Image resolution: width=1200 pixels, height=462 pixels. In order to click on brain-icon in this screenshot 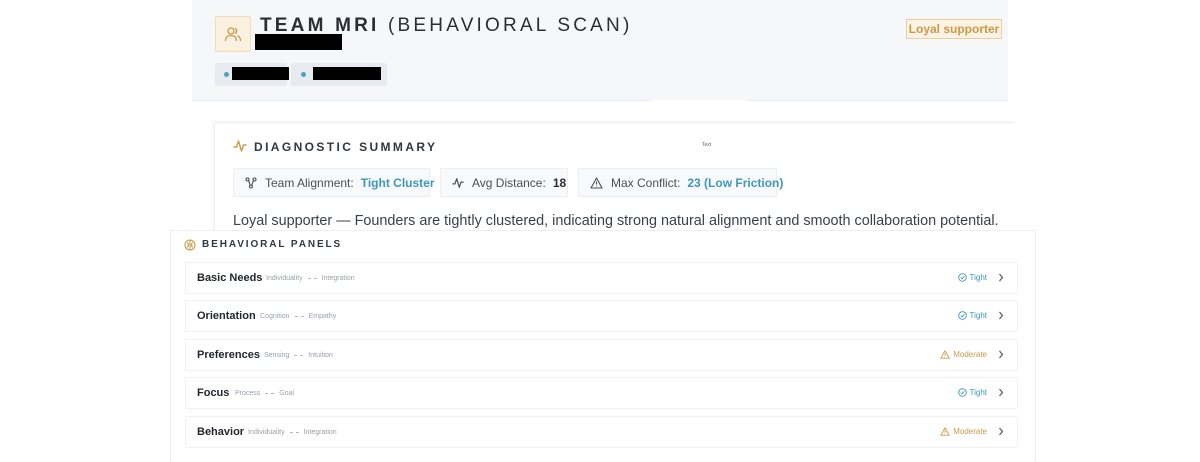, I will do `click(190, 247)`.